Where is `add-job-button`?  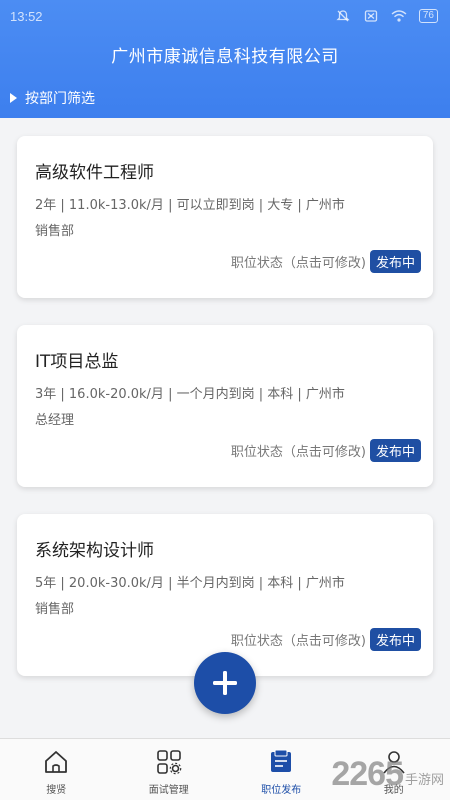 add-job-button is located at coordinates (225, 683).